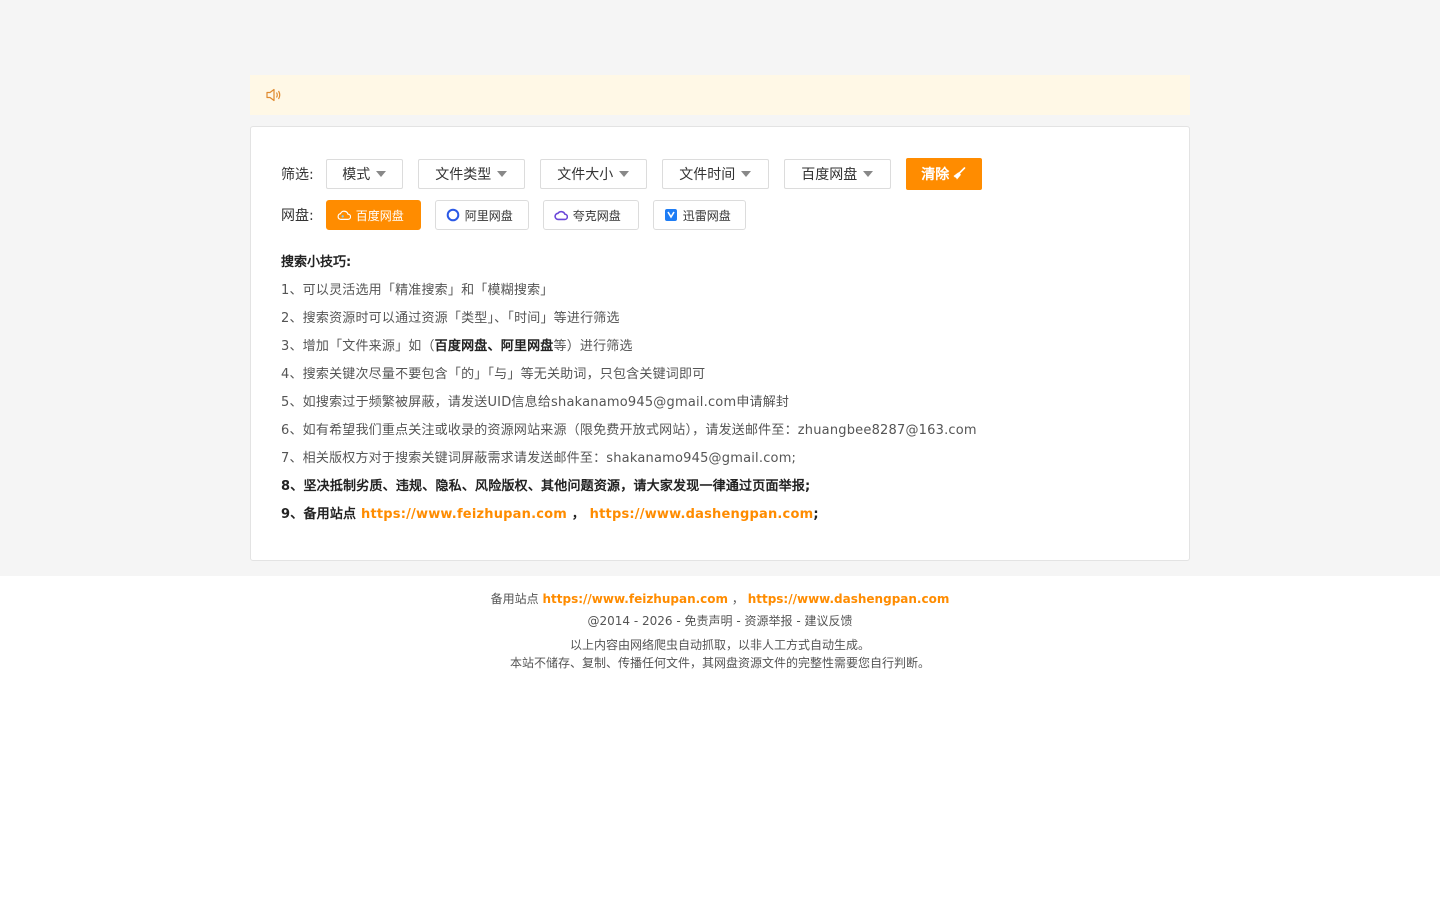  Describe the element at coordinates (297, 216) in the screenshot. I see `disk-label: 网盘:` at that location.